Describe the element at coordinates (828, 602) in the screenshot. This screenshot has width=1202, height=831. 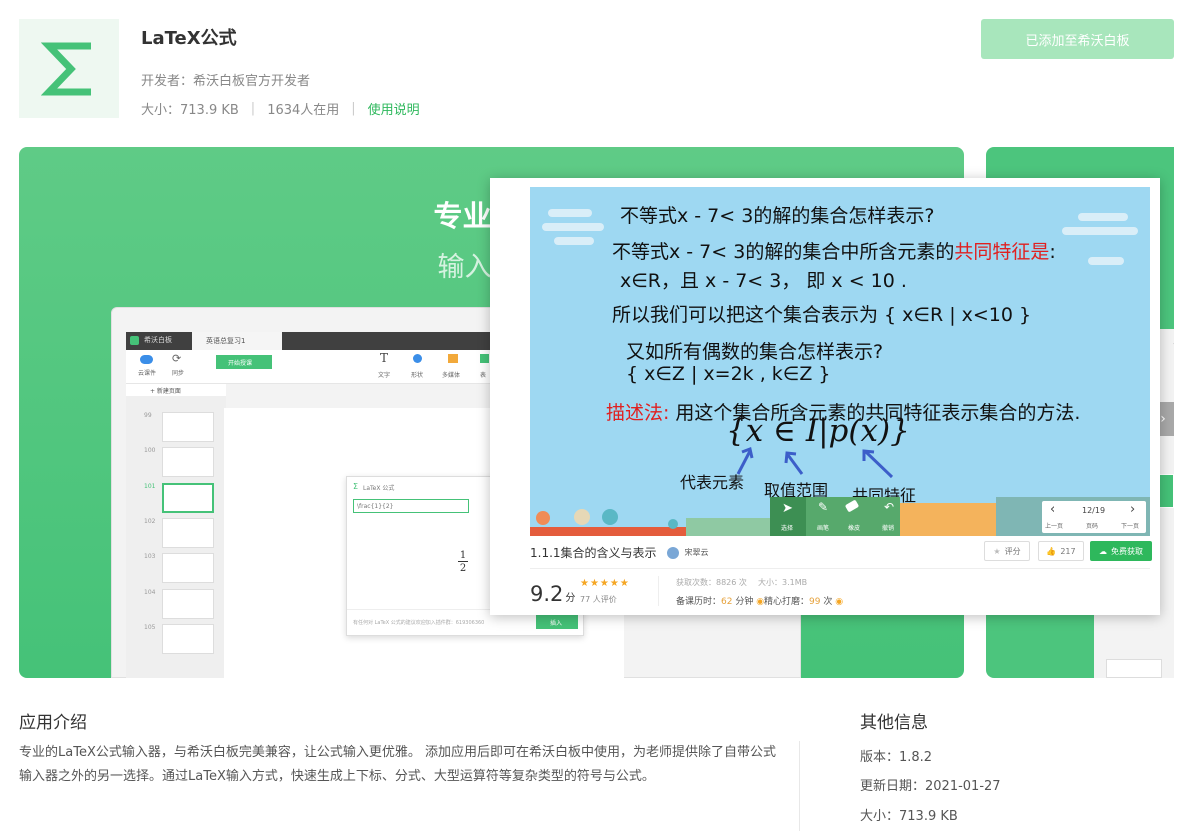
I see `polish-unit: 次` at that location.